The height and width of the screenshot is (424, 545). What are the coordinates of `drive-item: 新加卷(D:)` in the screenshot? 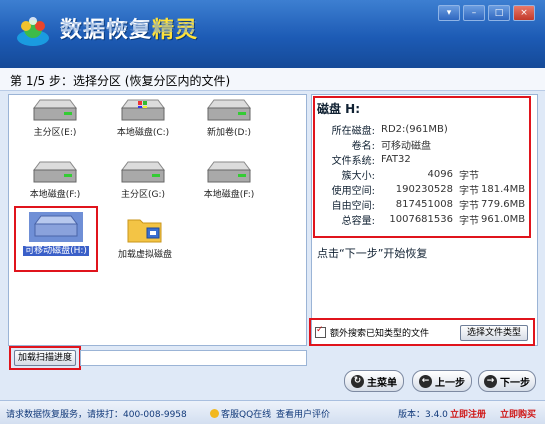 It's located at (229, 118).